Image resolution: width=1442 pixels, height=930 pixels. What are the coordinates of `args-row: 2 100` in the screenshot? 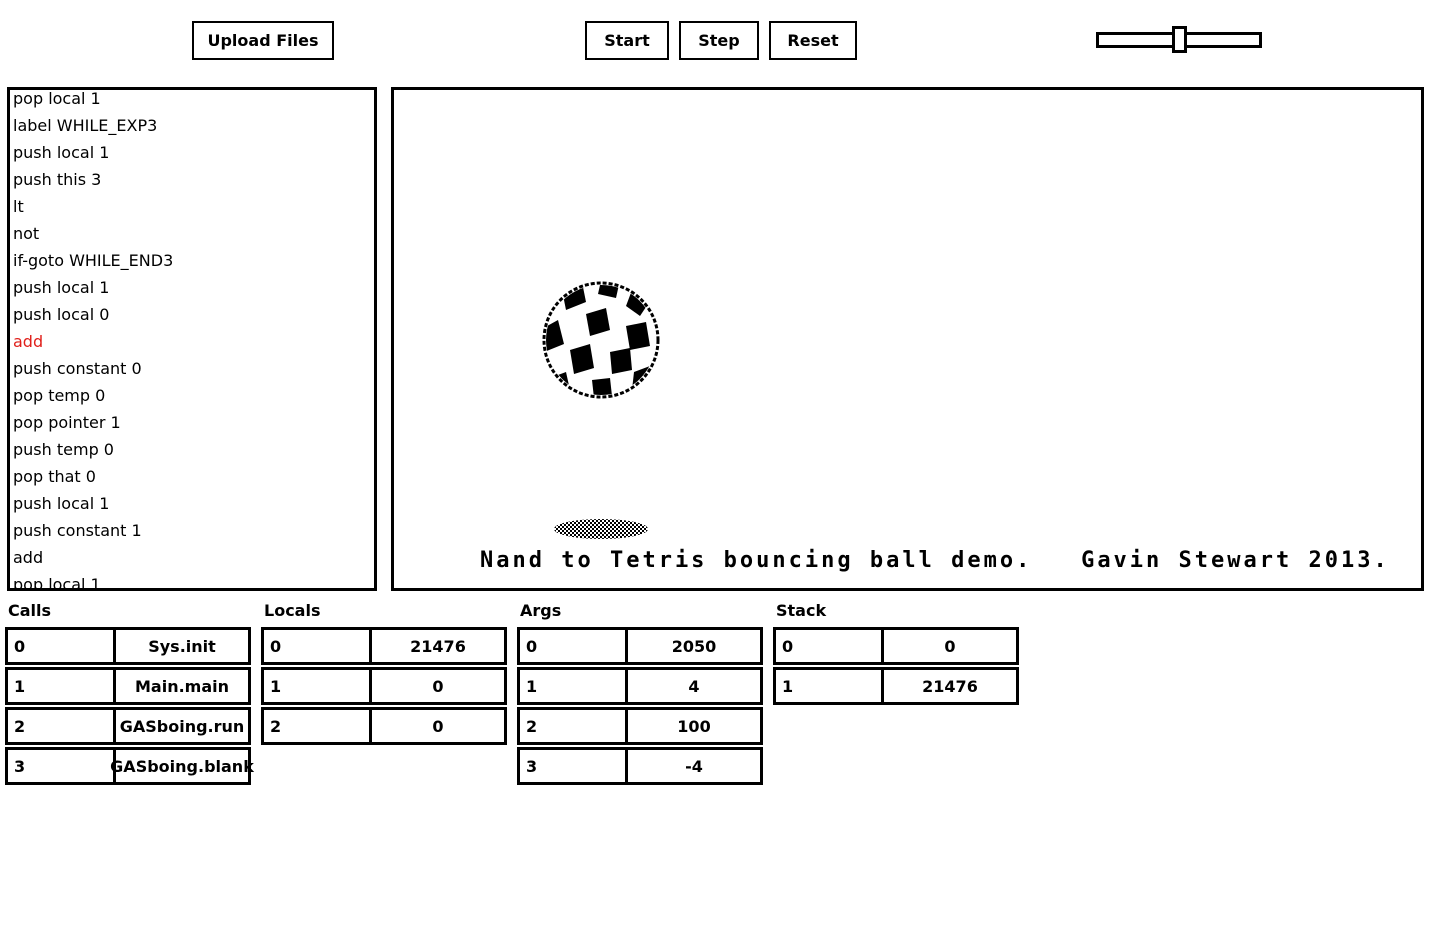 It's located at (640, 726).